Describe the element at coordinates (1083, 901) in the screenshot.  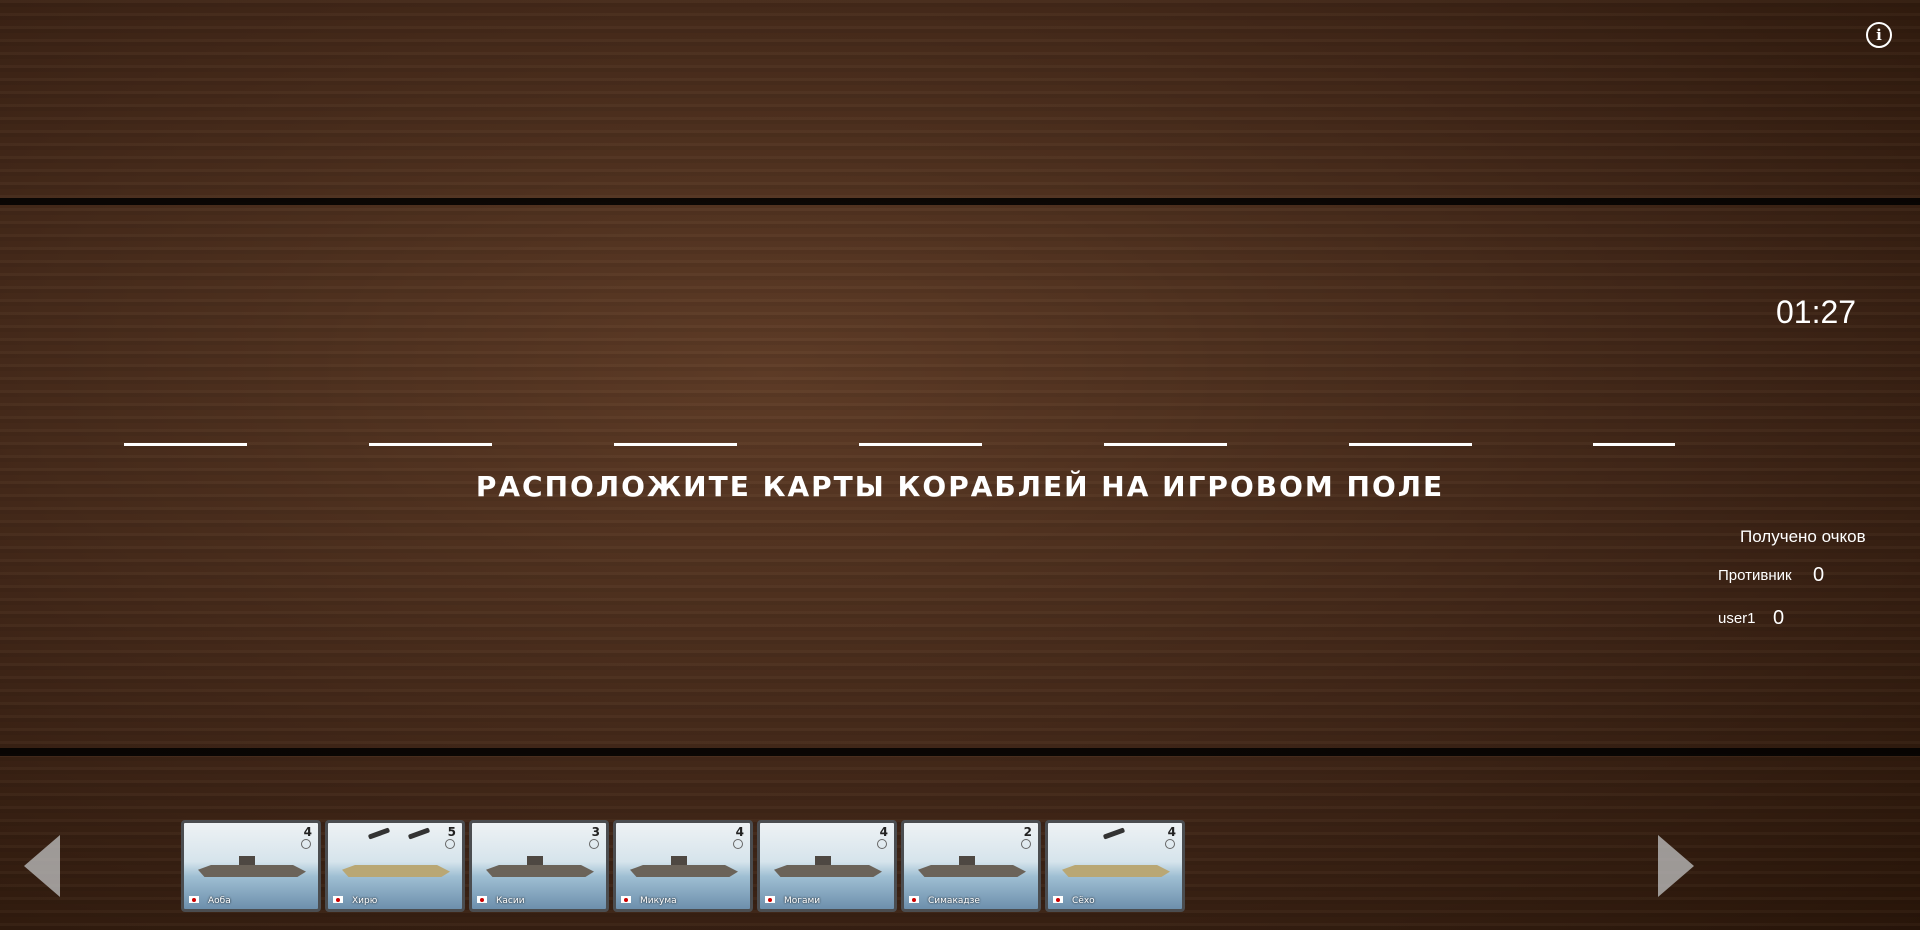
I see `card-name: Сёхо` at that location.